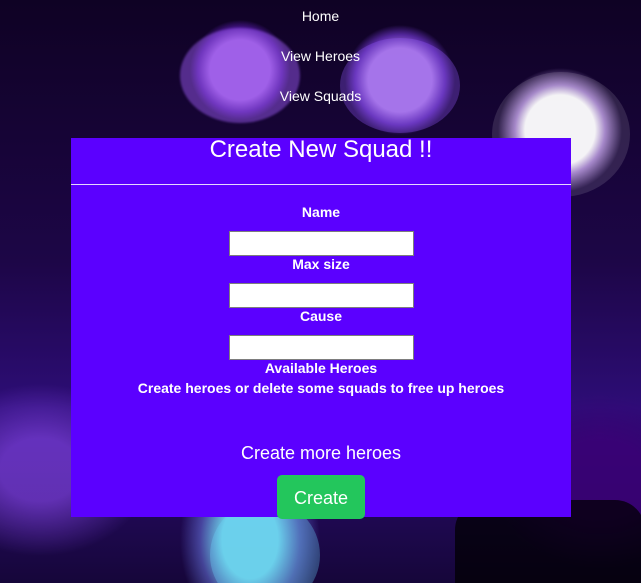 The image size is (641, 583). What do you see at coordinates (321, 497) in the screenshot?
I see `create-squad-button: Create` at bounding box center [321, 497].